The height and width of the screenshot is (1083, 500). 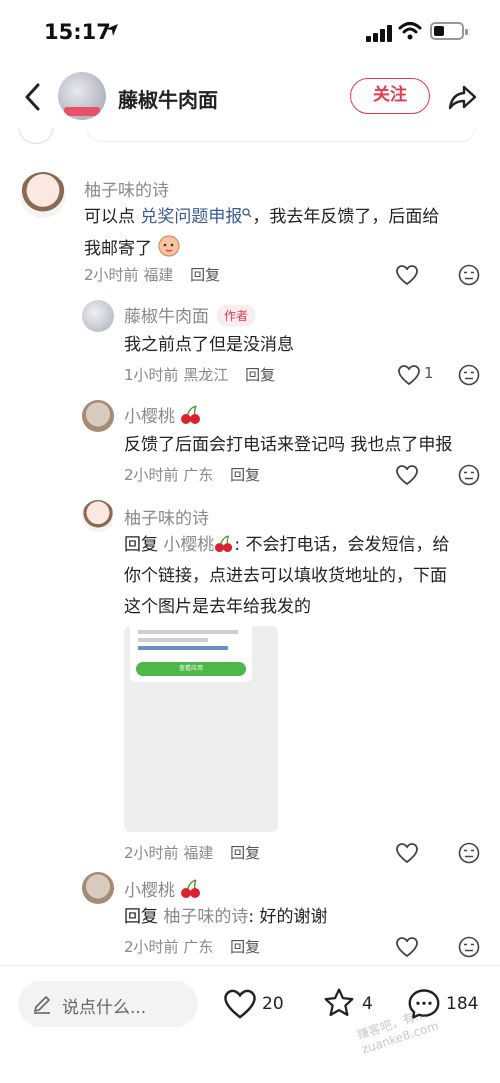 I want to click on mention-link: 柚子味的诗, so click(x=205, y=917).